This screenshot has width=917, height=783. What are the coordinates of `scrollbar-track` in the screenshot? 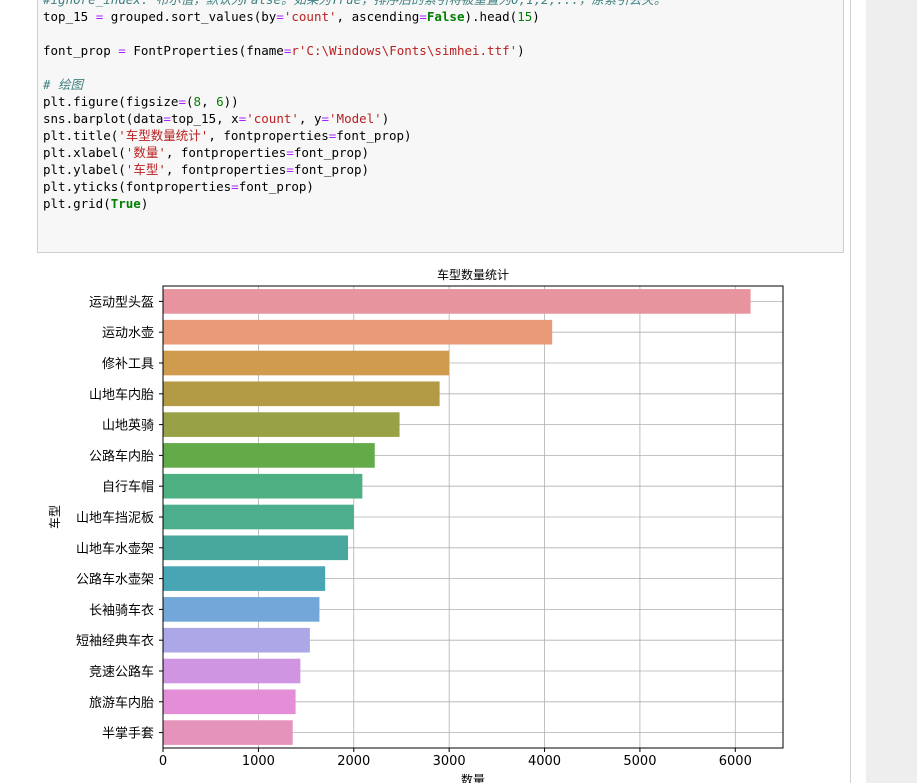 It's located at (891, 391).